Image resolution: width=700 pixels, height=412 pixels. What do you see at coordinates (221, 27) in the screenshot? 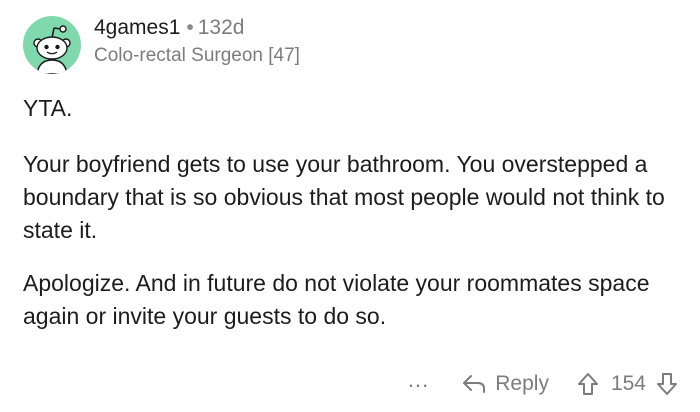
I see `comment-age: 132d` at bounding box center [221, 27].